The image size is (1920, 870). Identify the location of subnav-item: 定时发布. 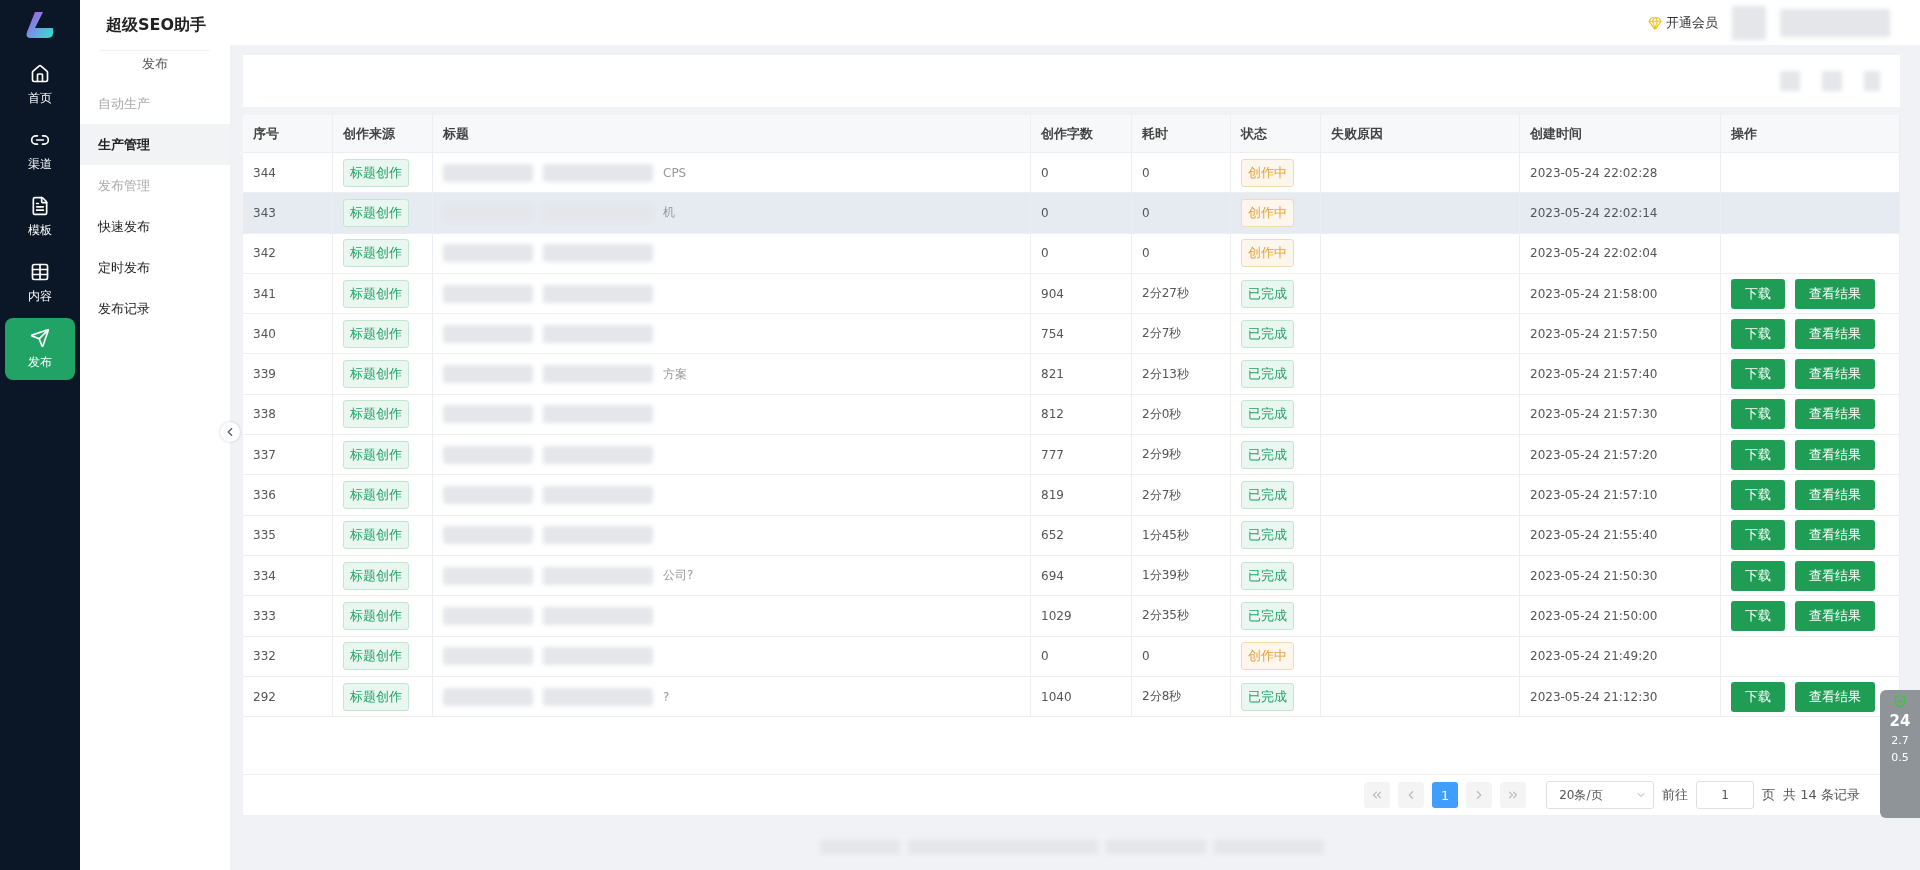
(155, 267).